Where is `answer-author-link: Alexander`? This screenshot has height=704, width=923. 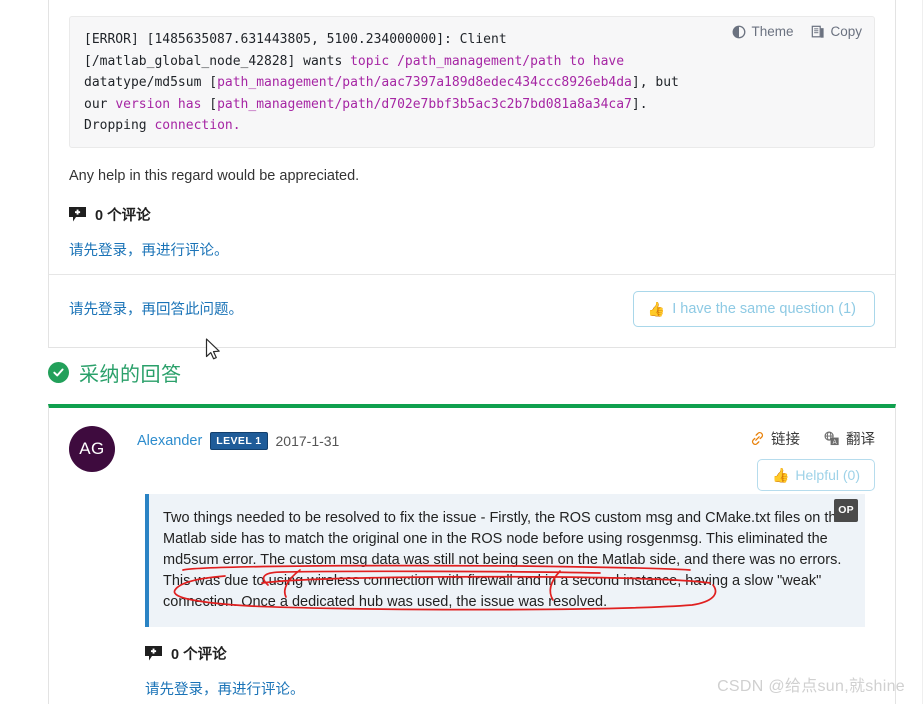
answer-author-link: Alexander is located at coordinates (169, 441).